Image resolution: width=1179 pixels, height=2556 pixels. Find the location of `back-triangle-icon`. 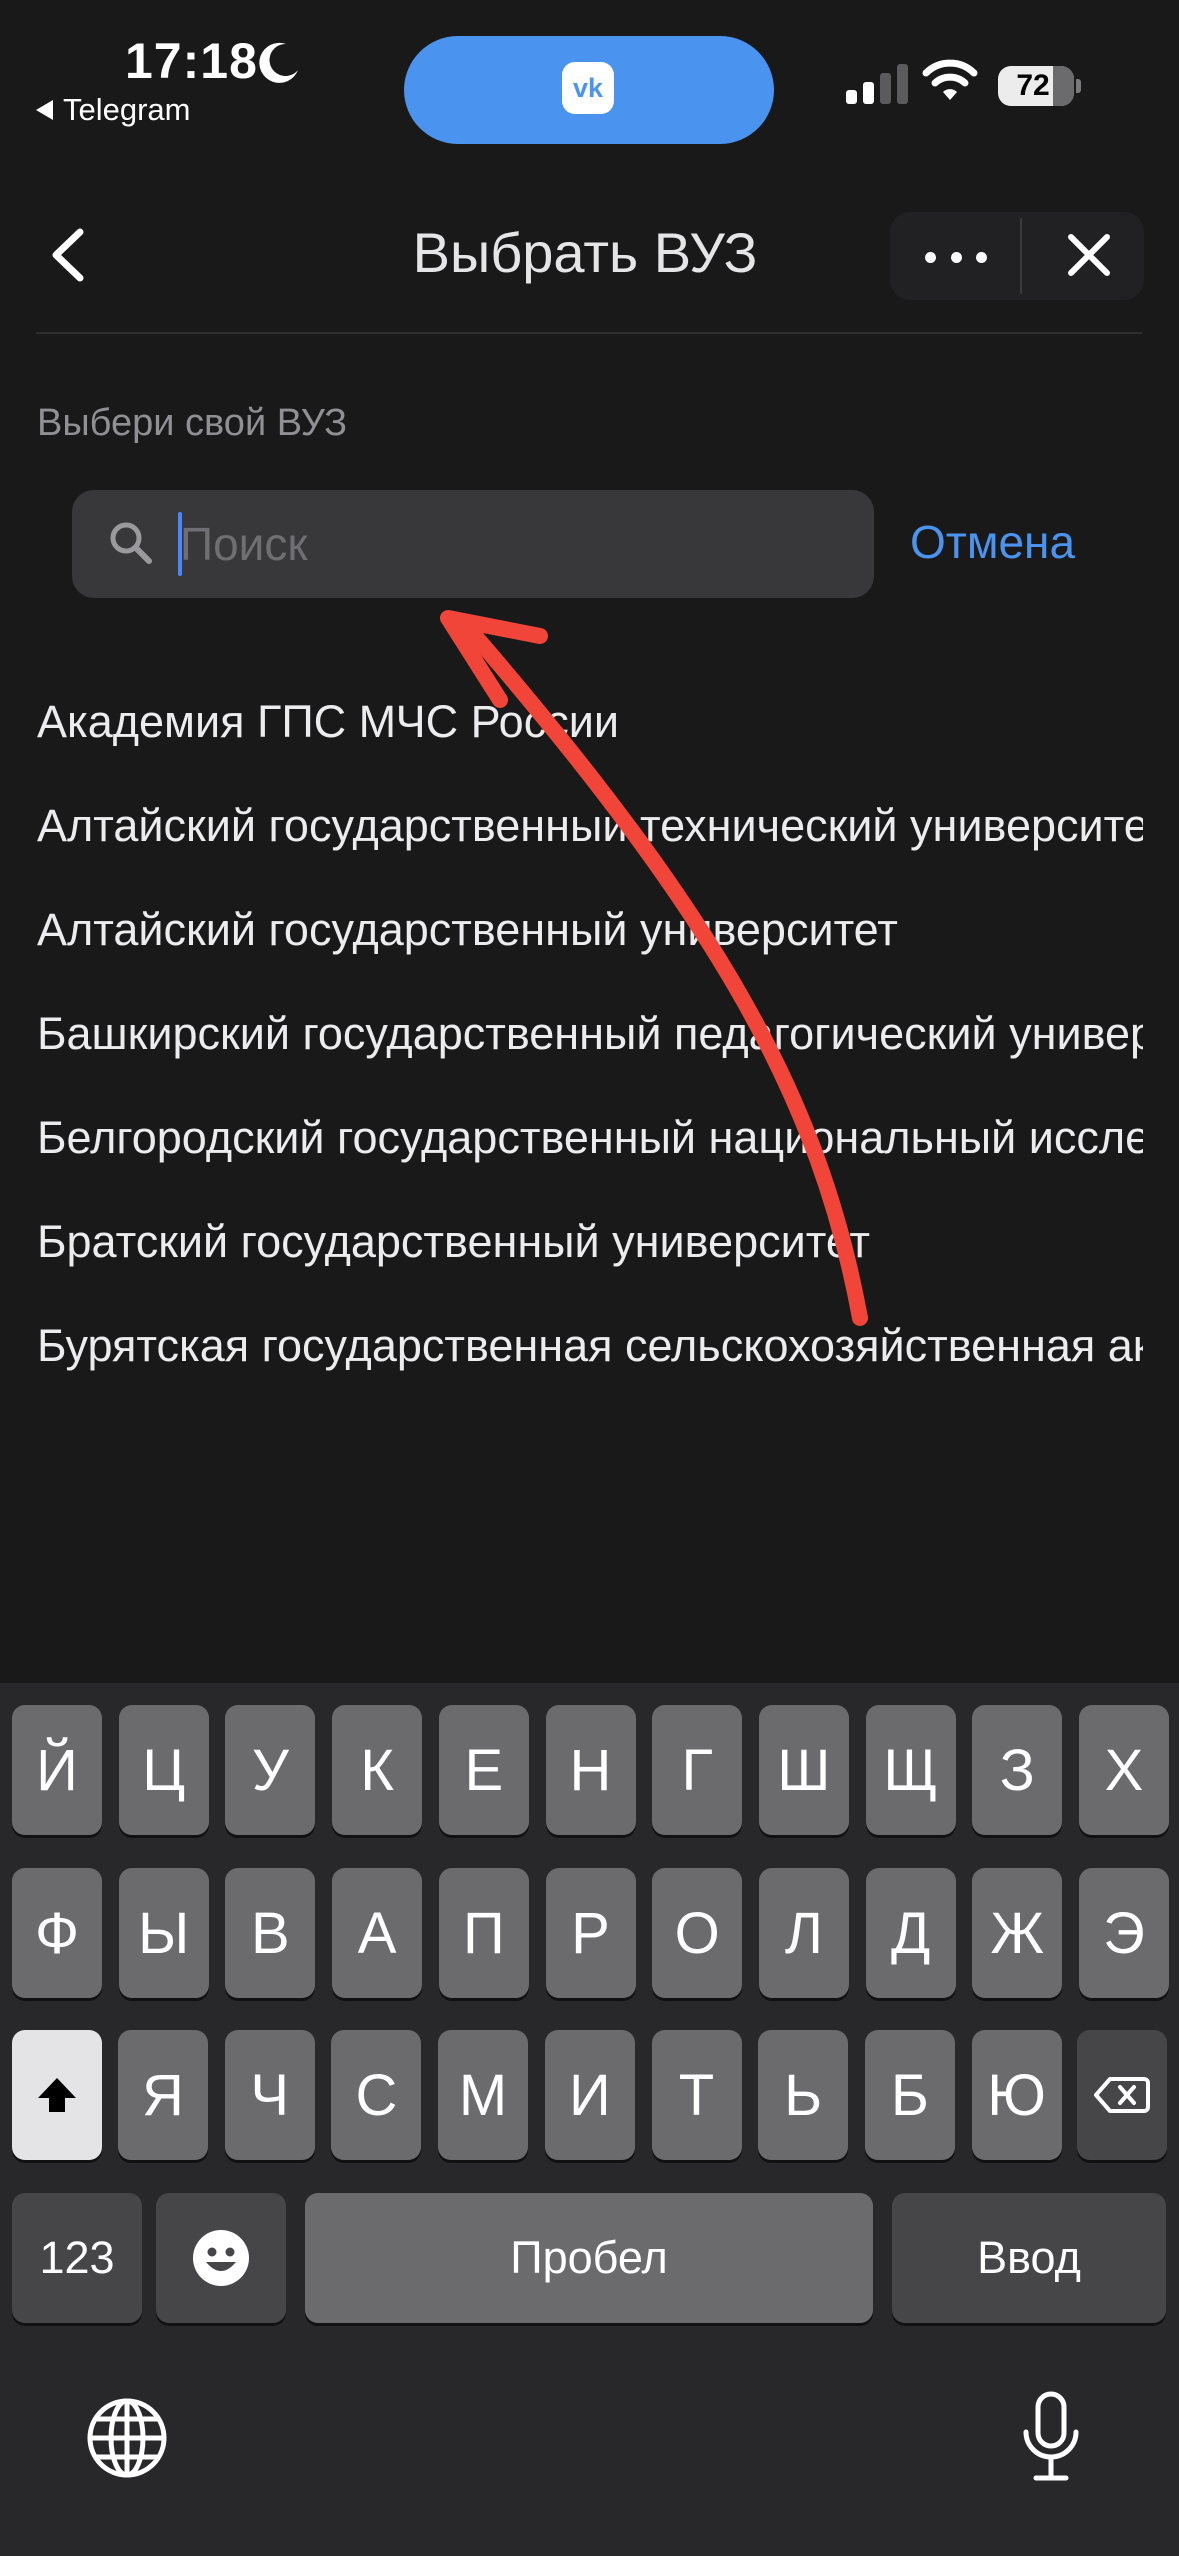

back-triangle-icon is located at coordinates (44, 110).